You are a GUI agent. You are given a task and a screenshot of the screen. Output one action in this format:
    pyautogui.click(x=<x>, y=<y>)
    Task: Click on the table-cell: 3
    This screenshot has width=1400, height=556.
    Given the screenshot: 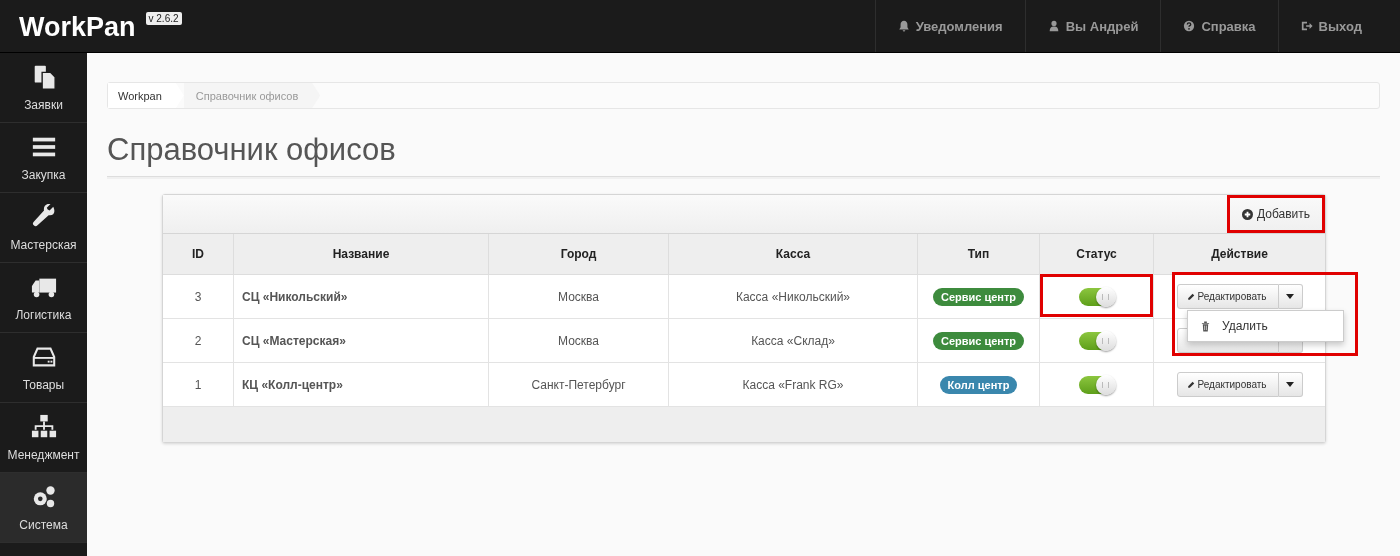 What is the action you would take?
    pyautogui.click(x=198, y=296)
    